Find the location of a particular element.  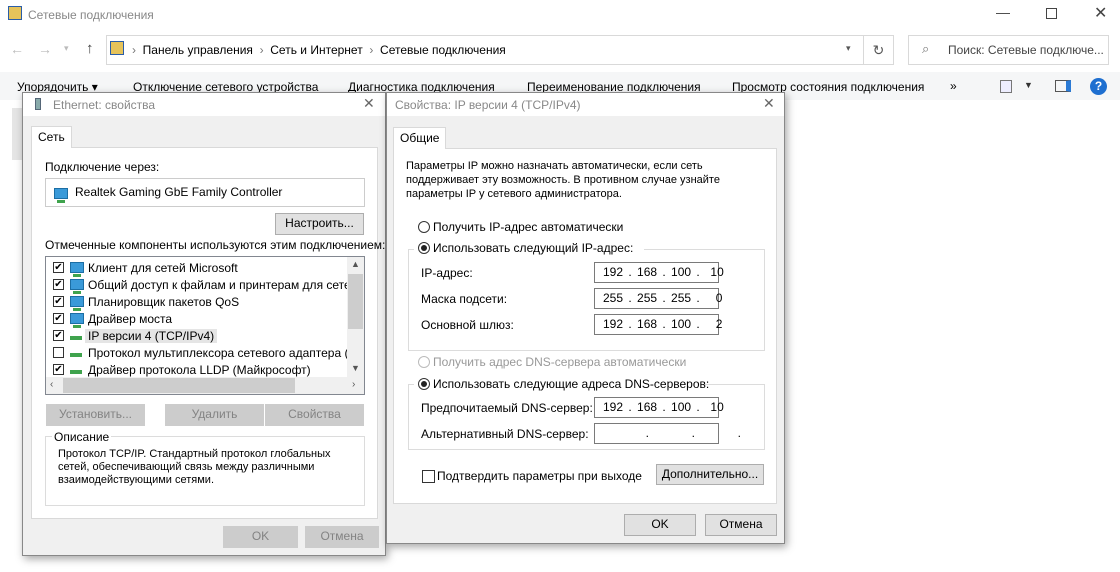

manual-dns-radio is located at coordinates (424, 384).